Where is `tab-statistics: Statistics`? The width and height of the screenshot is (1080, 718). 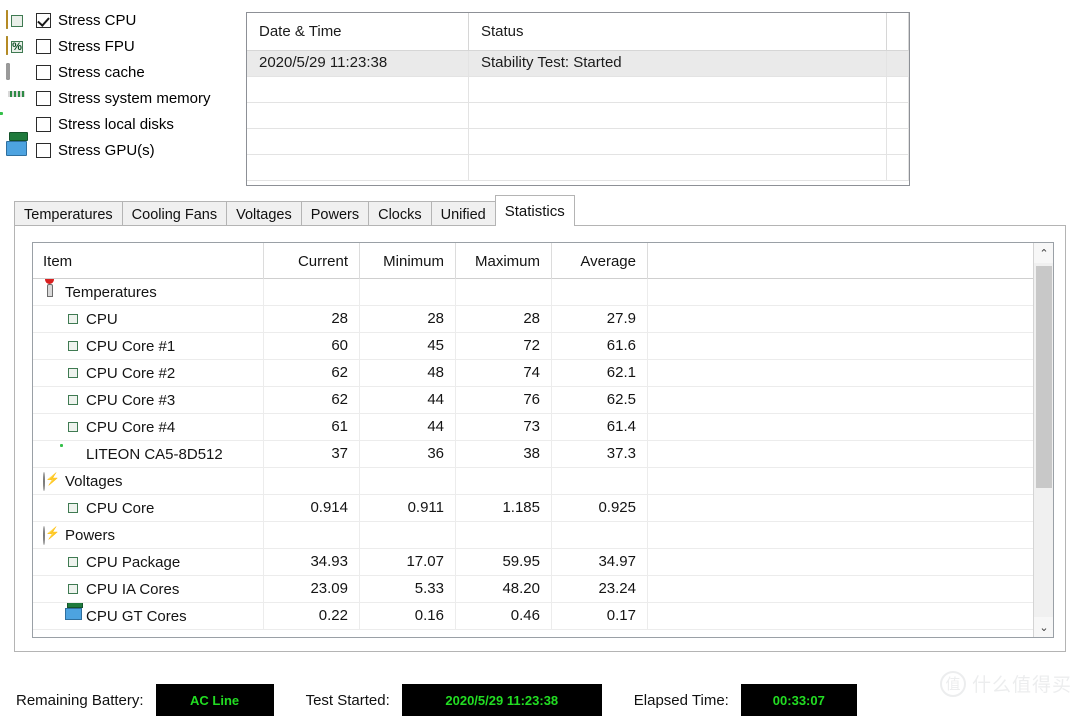 tab-statistics: Statistics is located at coordinates (534, 210).